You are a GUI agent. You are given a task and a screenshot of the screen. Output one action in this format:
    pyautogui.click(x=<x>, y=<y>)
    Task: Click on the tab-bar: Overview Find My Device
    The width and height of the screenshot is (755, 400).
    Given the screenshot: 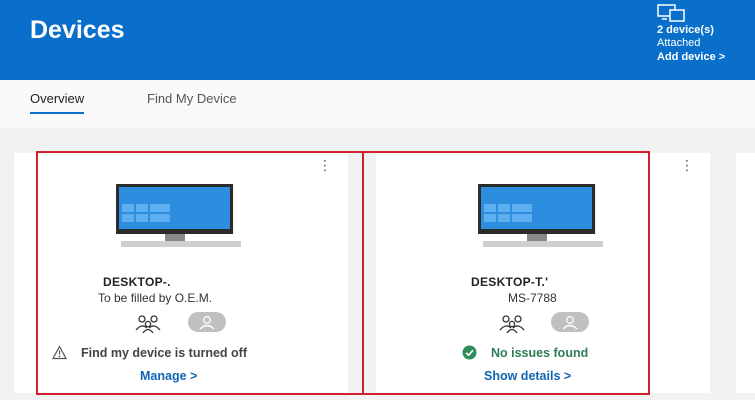 What is the action you would take?
    pyautogui.click(x=377, y=104)
    